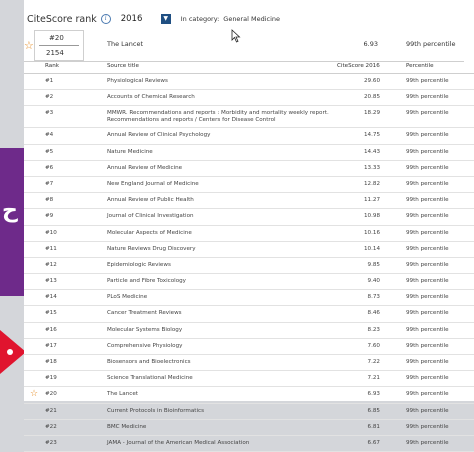  I want to click on row-citescore: 8.46, so click(373, 313).